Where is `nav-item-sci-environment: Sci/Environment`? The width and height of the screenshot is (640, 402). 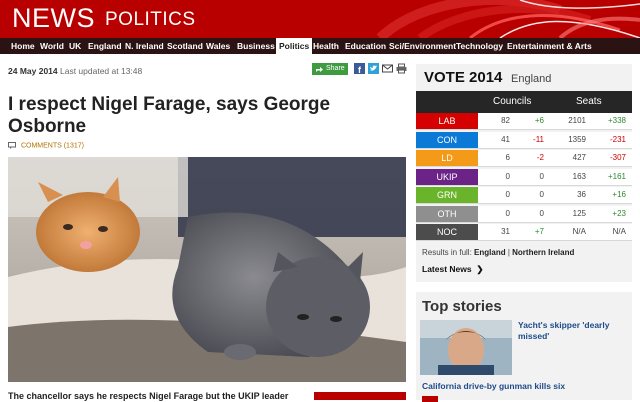
nav-item-sci-environment: Sci/Environment is located at coordinates (422, 46).